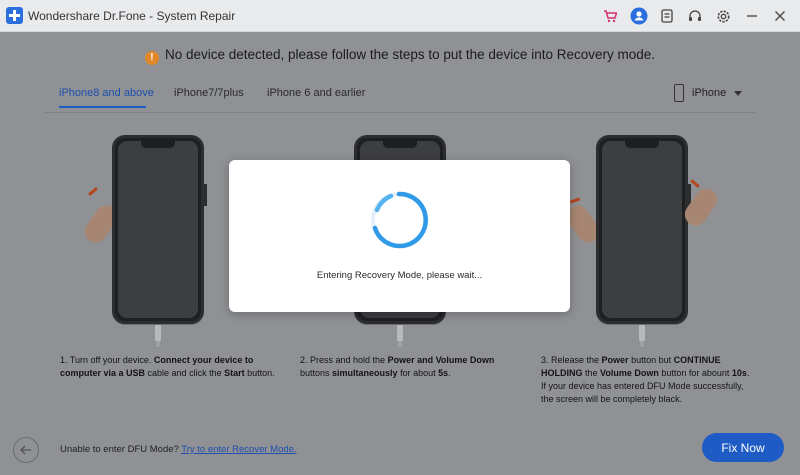 The image size is (800, 475). Describe the element at coordinates (209, 93) in the screenshot. I see `tab-iphone7-7plus: iPhone7/7plus` at that location.